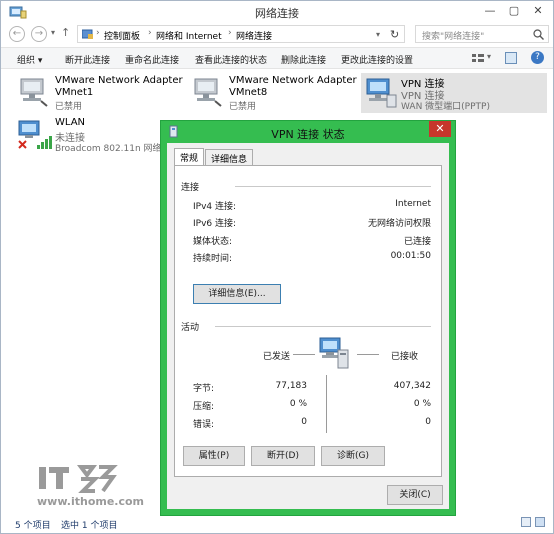 Image resolution: width=554 pixels, height=534 pixels. Describe the element at coordinates (454, 93) in the screenshot. I see `adapter-vpn: VPN 连接 VPN 连接 WAN 微型端口(PPTP)` at that location.